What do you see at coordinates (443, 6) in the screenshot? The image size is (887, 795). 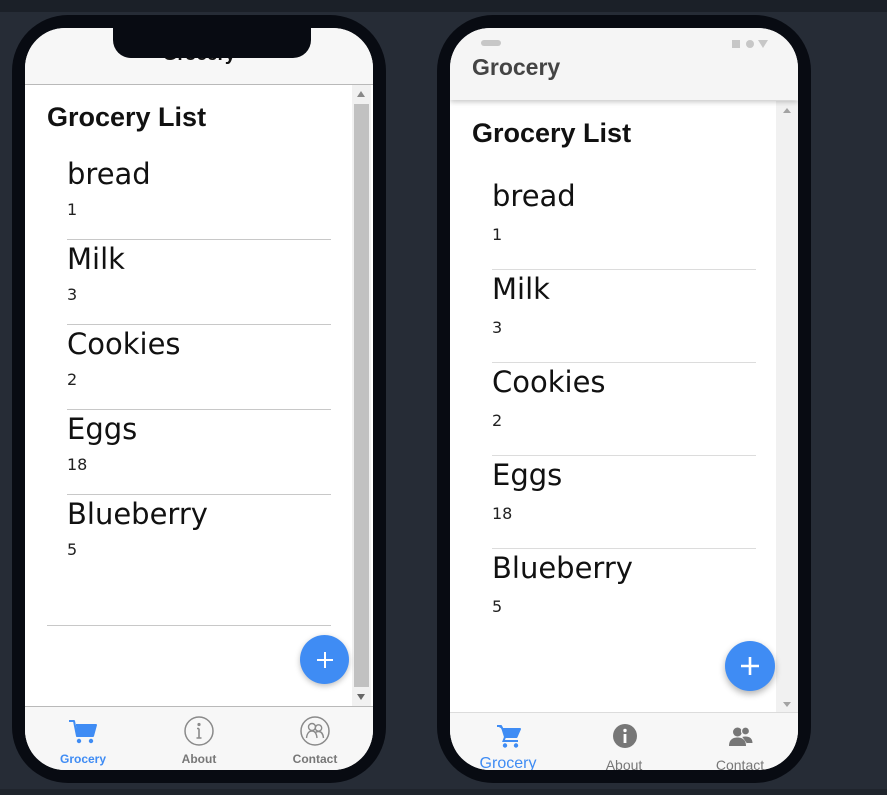 I see `window-top-bar` at bounding box center [443, 6].